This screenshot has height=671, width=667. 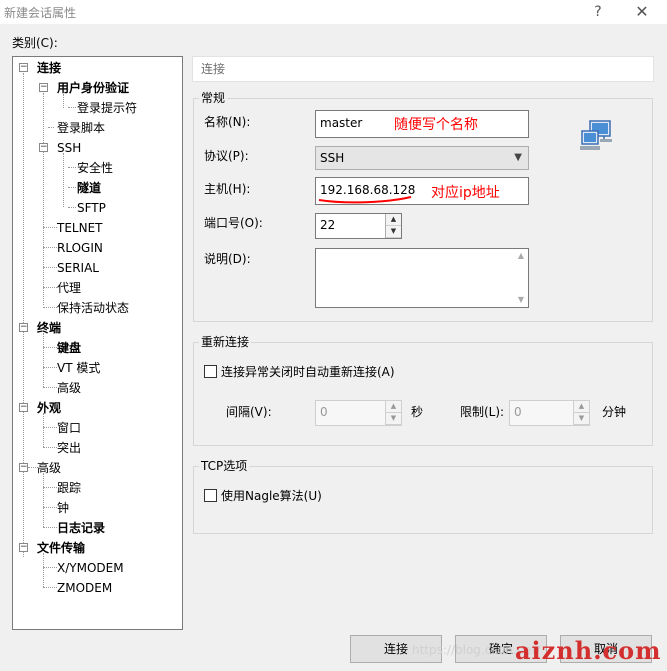 What do you see at coordinates (35, 43) in the screenshot?
I see `category-label: 类别(C):` at bounding box center [35, 43].